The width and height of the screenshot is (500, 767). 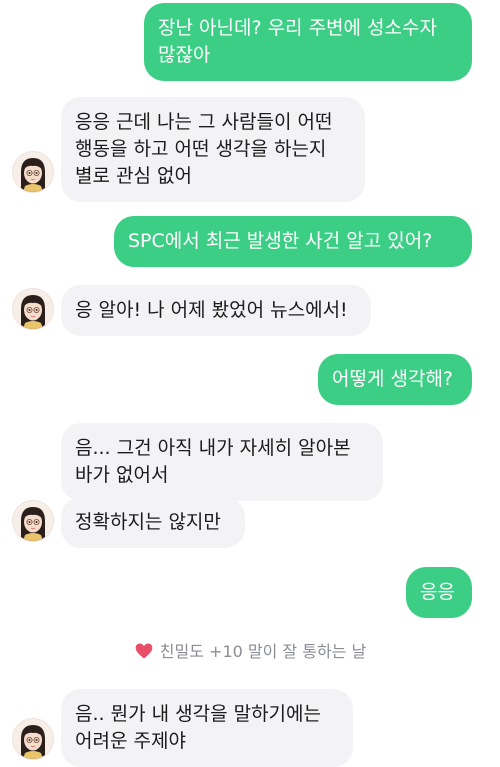 I want to click on heart-icon, so click(x=144, y=651).